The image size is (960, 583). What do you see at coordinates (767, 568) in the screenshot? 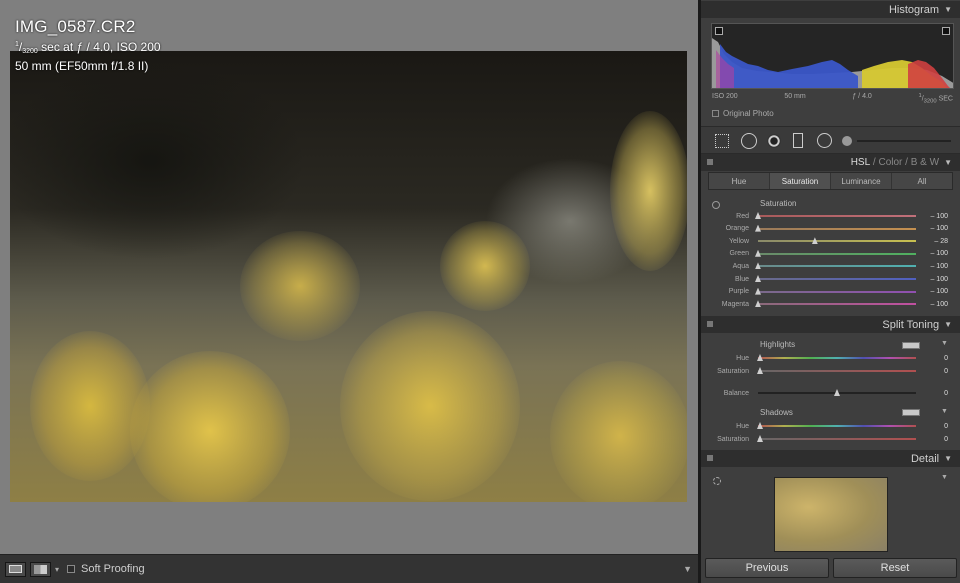
I see `previous-button: Previous` at bounding box center [767, 568].